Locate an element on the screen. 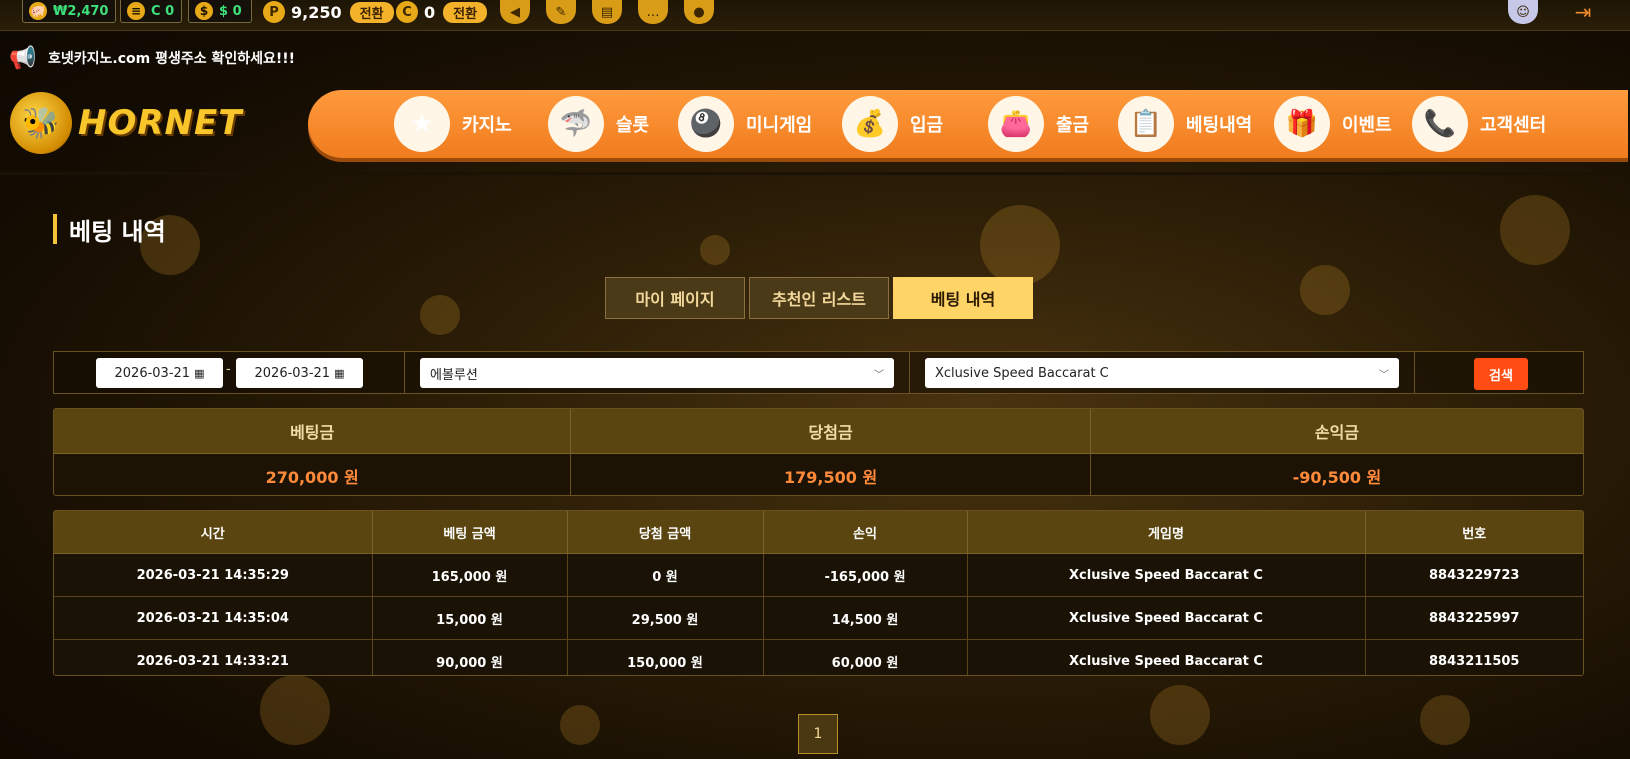 The height and width of the screenshot is (759, 1630). nav-label: 미니게임 is located at coordinates (779, 125).